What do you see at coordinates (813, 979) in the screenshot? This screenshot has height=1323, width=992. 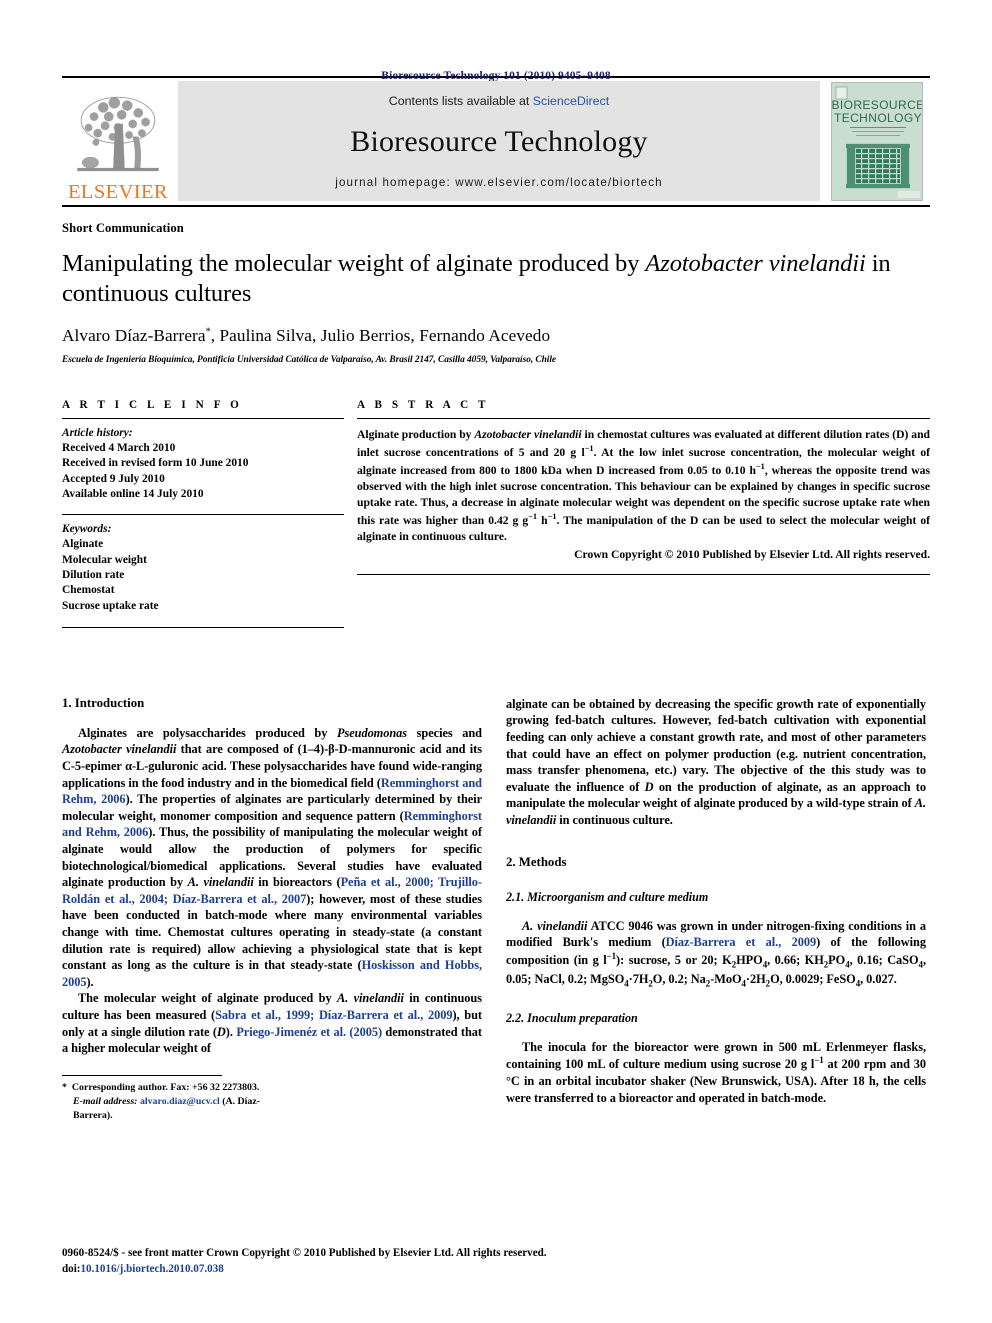 I see `text-seg: O, 0.0029; FeSO` at bounding box center [813, 979].